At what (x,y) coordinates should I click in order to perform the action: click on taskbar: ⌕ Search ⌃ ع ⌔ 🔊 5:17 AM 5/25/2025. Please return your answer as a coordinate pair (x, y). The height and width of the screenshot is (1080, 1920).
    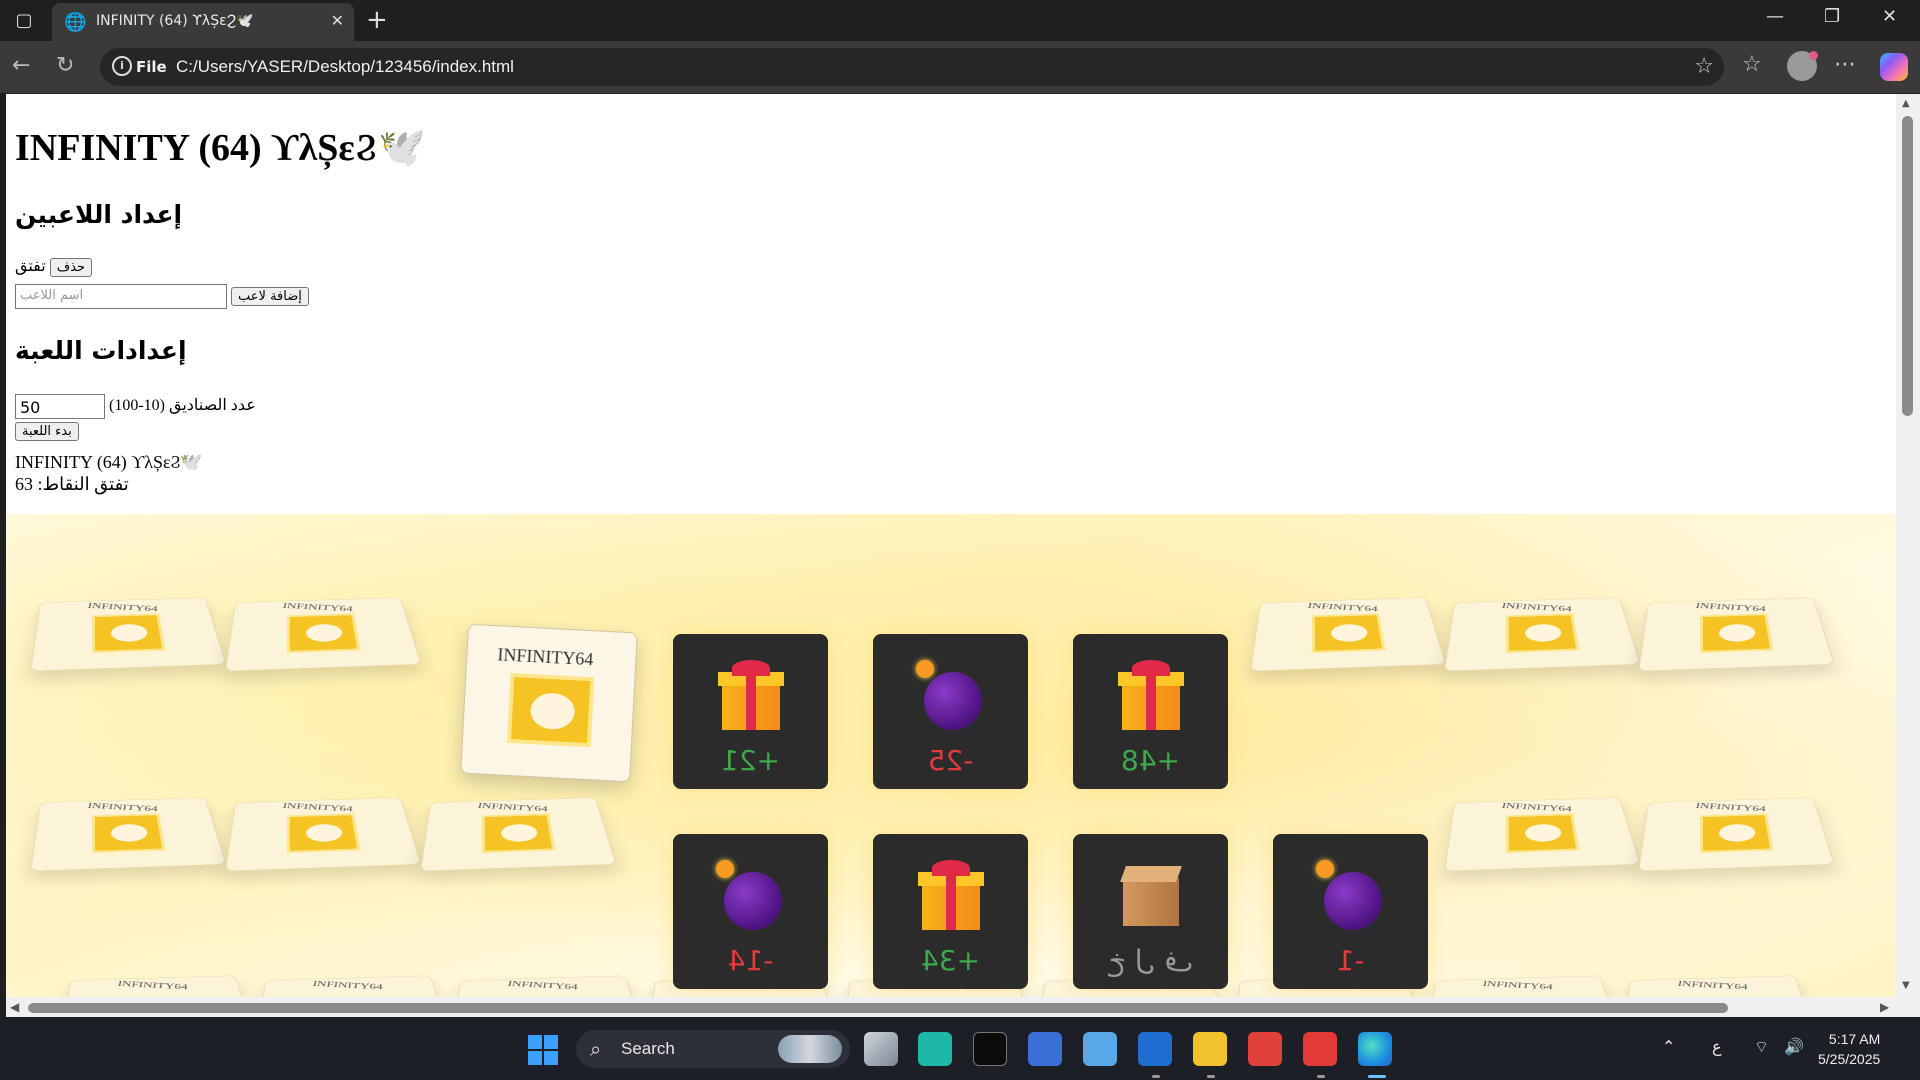
    Looking at the image, I should click on (960, 1048).